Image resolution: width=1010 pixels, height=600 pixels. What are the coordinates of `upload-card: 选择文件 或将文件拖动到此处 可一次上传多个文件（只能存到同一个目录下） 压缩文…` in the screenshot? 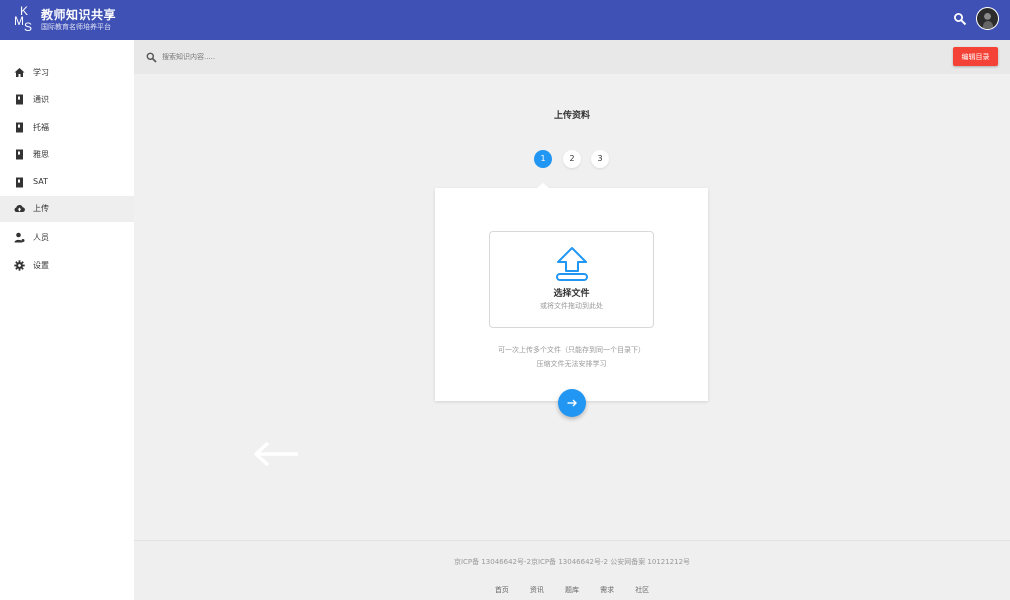 It's located at (571, 292).